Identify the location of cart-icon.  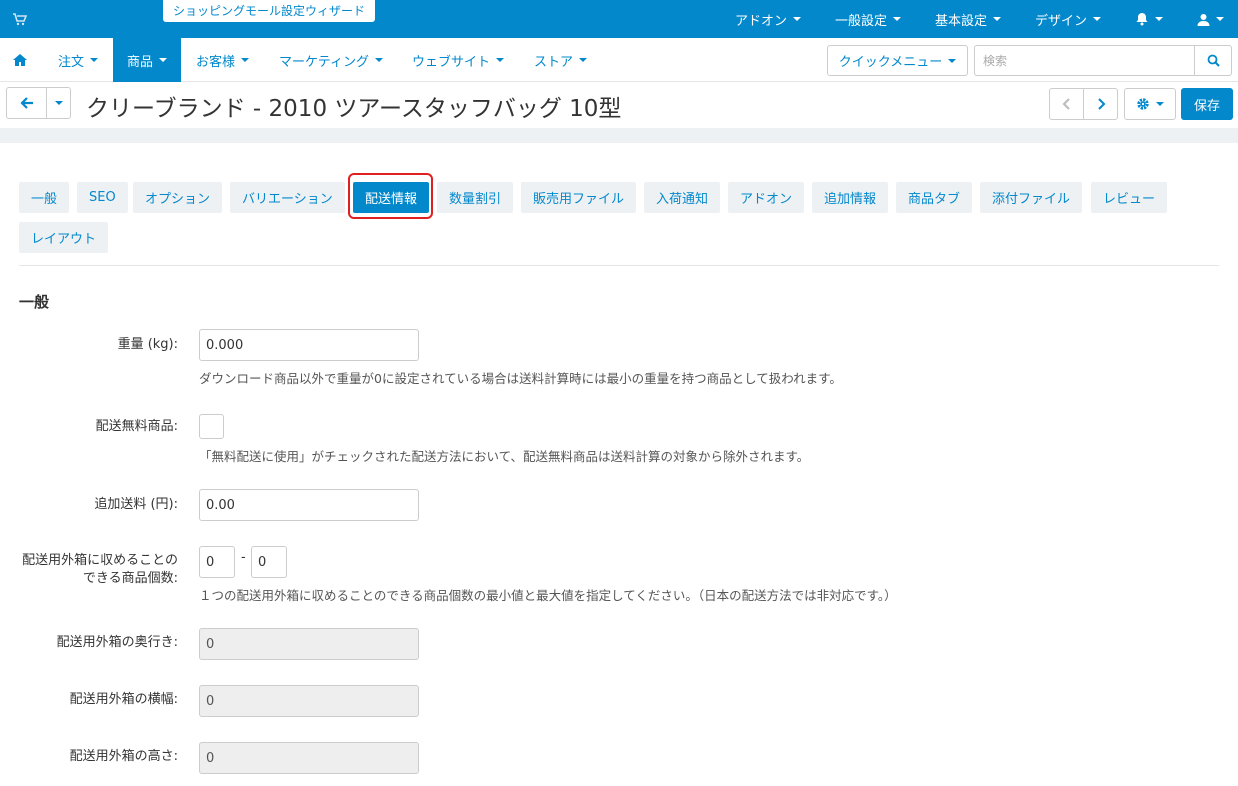
(20, 19).